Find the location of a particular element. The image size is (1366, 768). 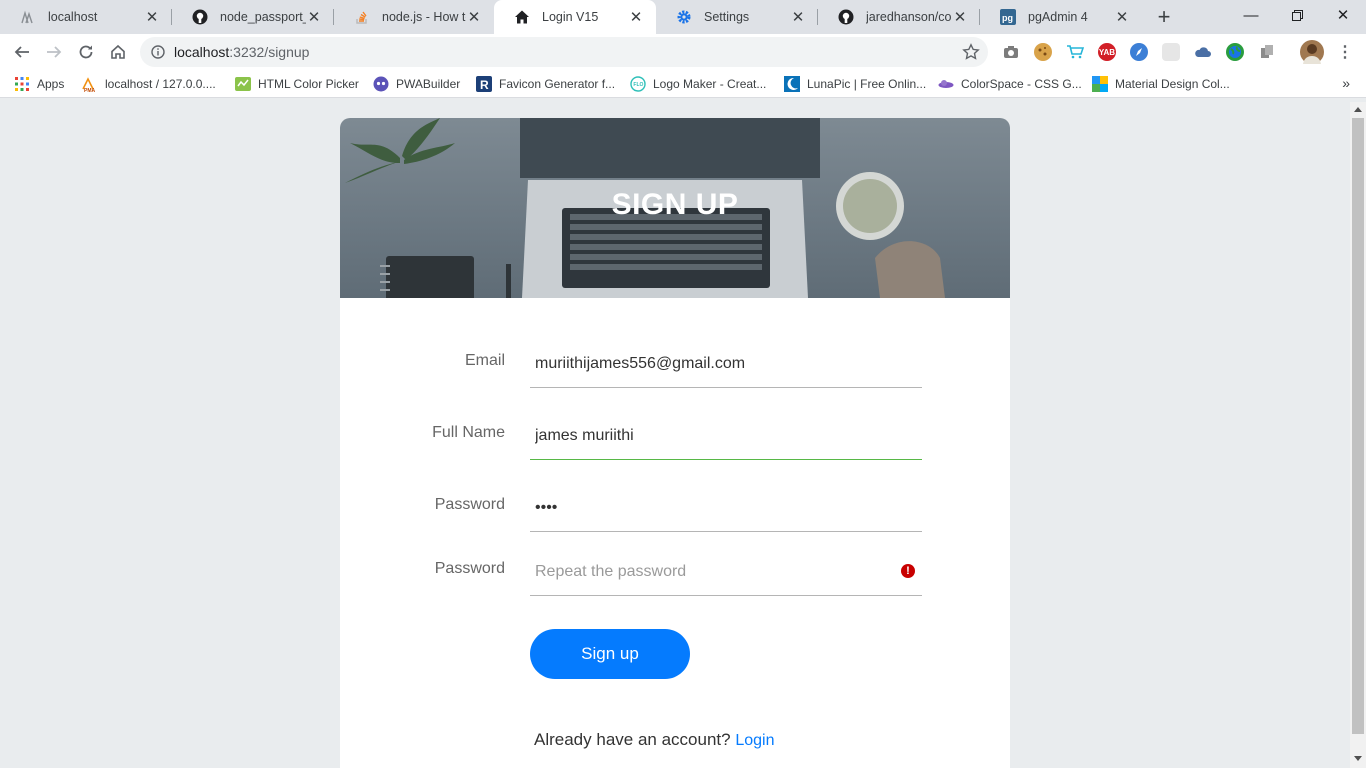

reload-button is located at coordinates (86, 52).